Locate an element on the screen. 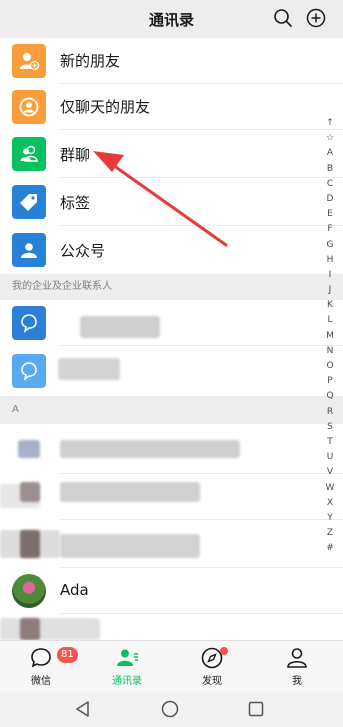 This screenshot has width=343, height=727. chat-only-friends-item: 仅聊天的朋友 is located at coordinates (171, 107).